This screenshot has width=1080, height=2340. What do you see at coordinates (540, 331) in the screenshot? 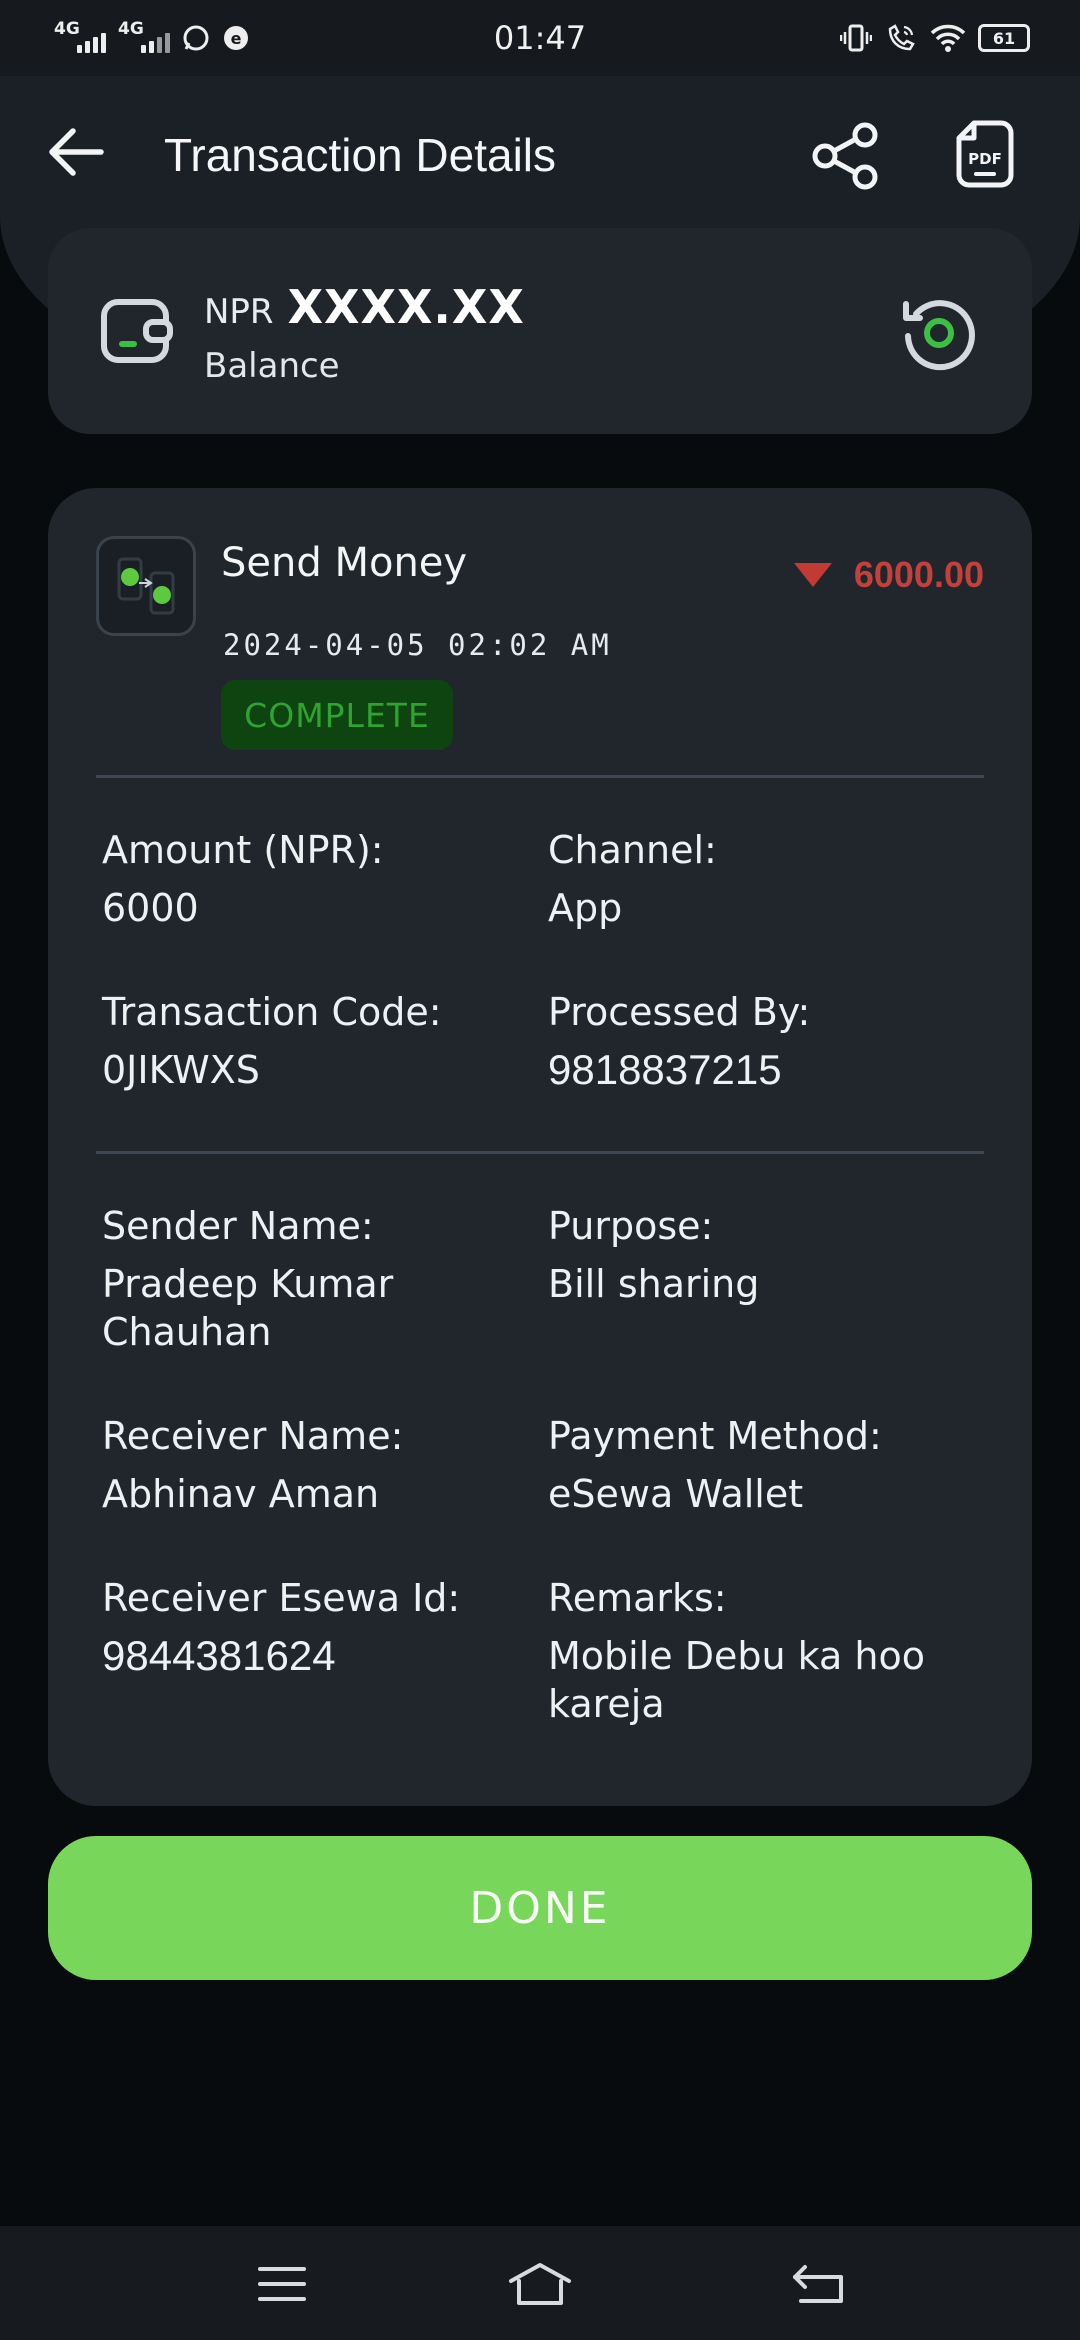
I see `balance-card: NPR XXXX.XX Balance` at bounding box center [540, 331].